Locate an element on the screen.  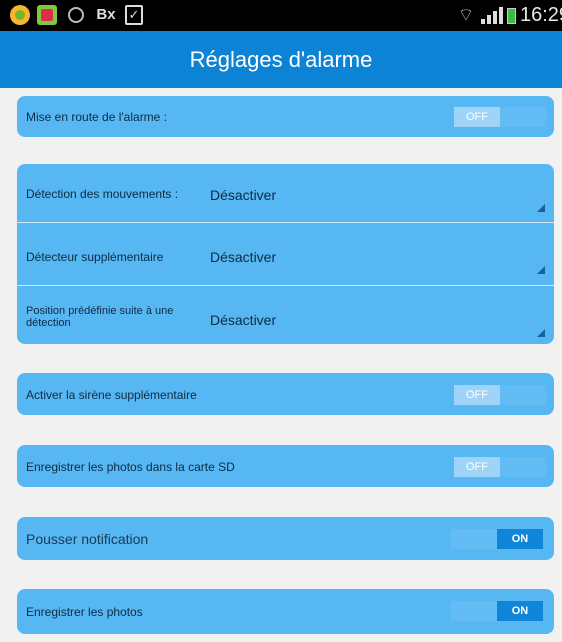
battery-icon is located at coordinates (511, 16).